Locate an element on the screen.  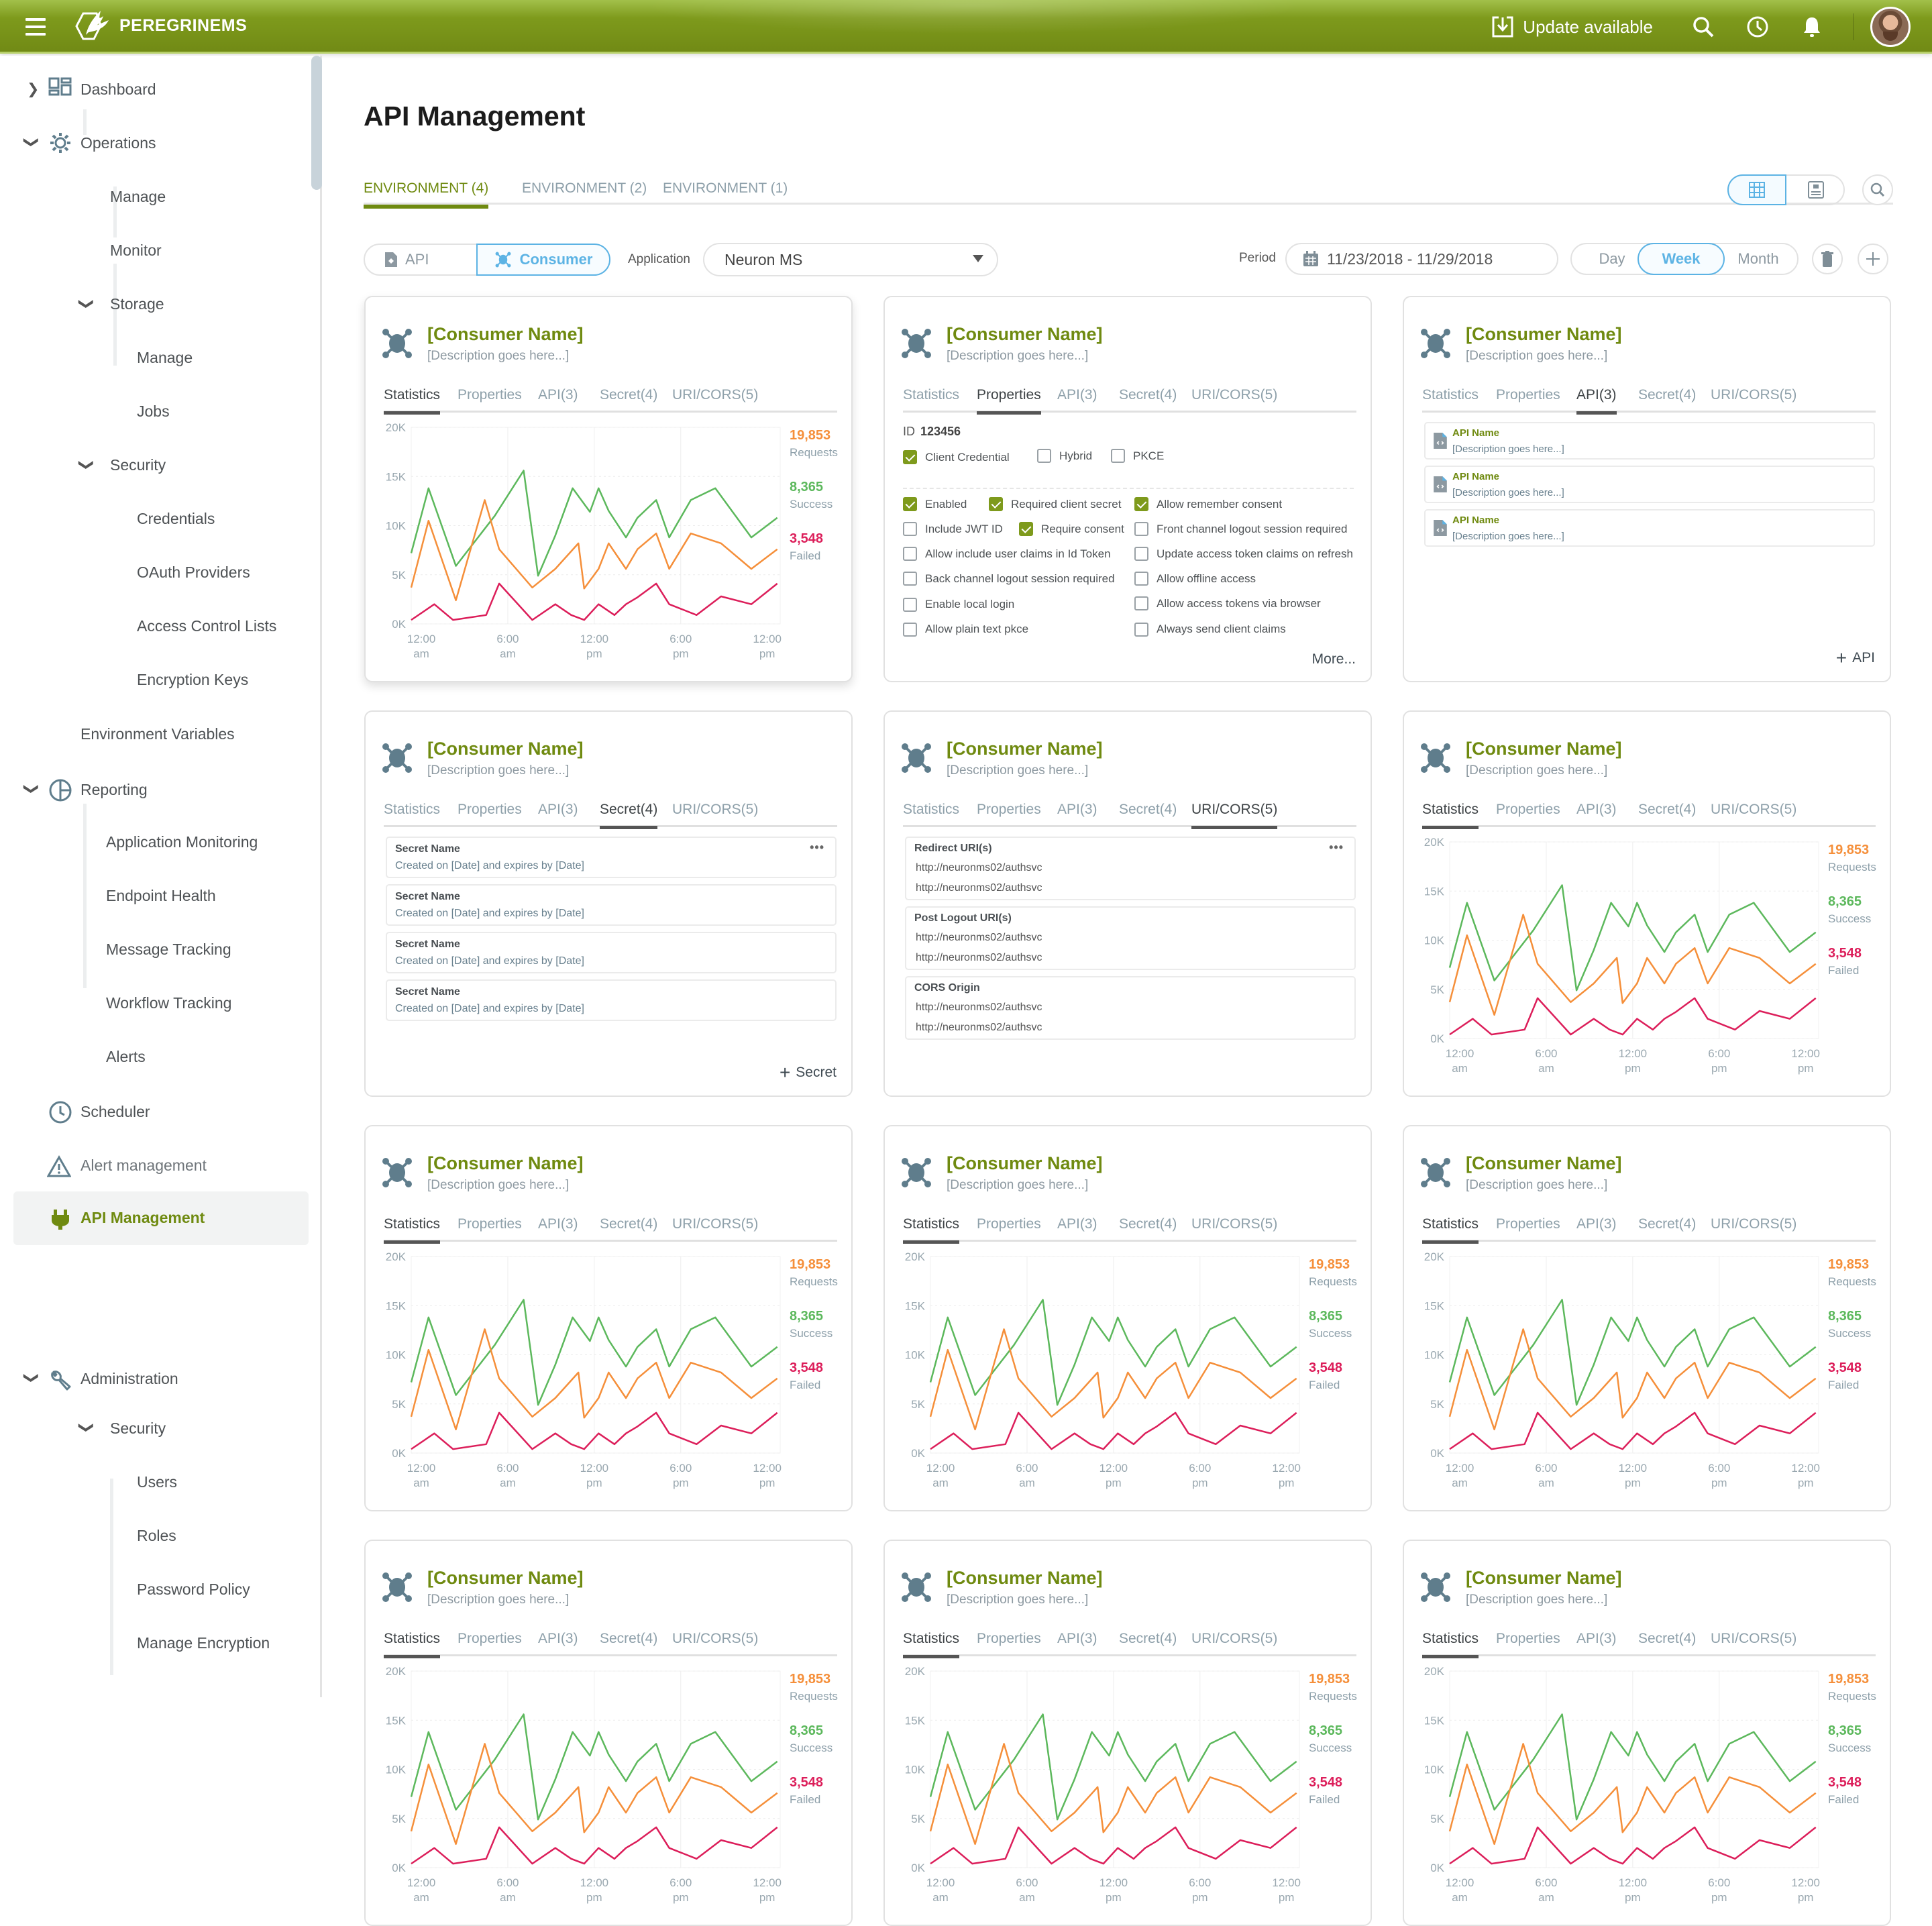
consumer-toggle-button: Consumer is located at coordinates (543, 260).